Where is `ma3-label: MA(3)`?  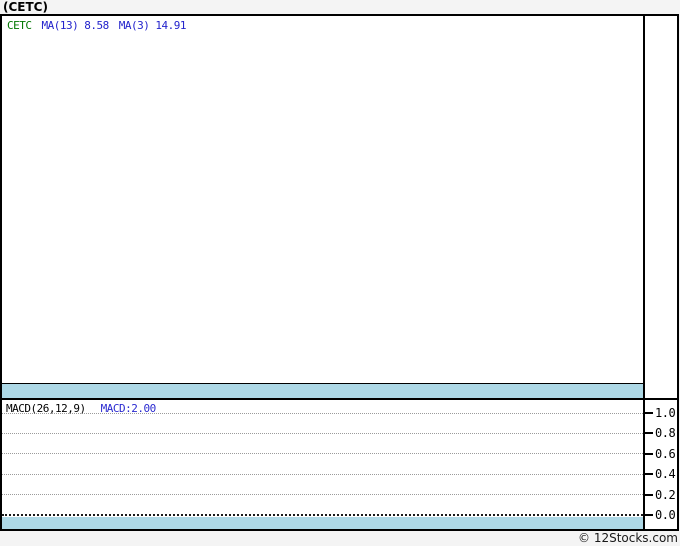
ma3-label: MA(3) is located at coordinates (134, 25).